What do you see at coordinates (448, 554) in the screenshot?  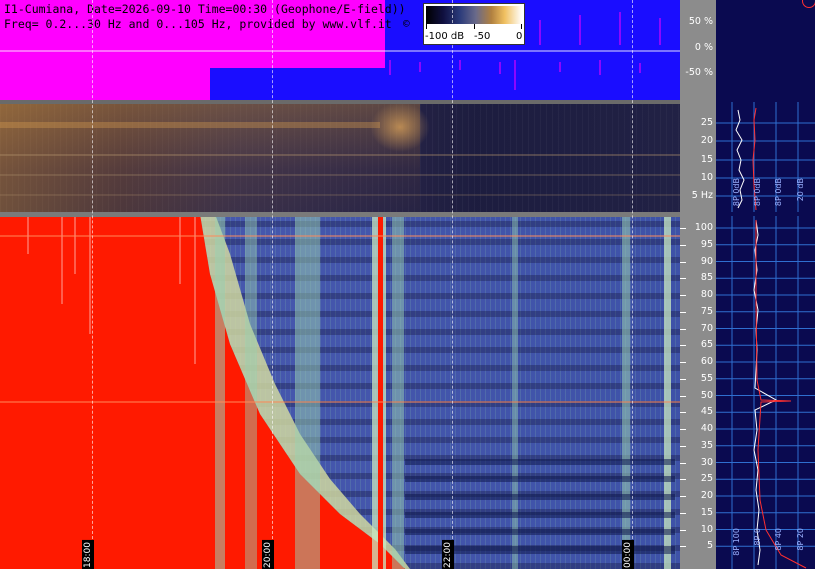 I see `time-marker-2200: 22:00` at bounding box center [448, 554].